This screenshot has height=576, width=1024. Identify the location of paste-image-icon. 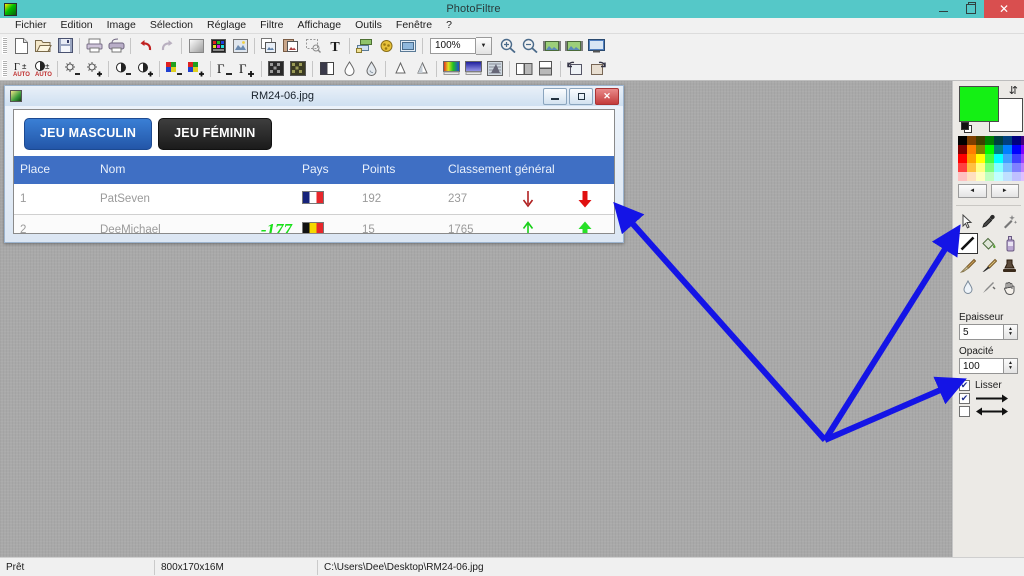
(291, 45).